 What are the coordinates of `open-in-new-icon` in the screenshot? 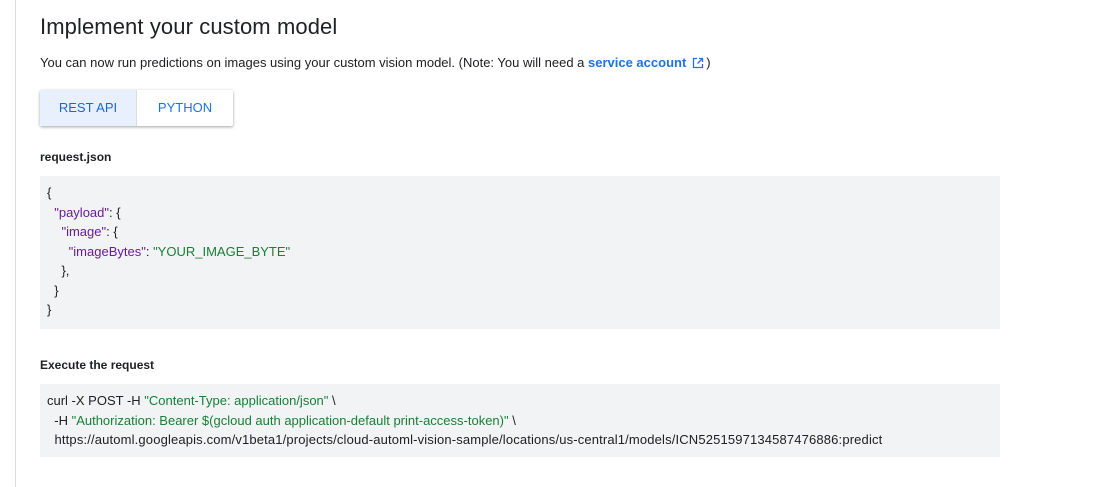 It's located at (698, 64).